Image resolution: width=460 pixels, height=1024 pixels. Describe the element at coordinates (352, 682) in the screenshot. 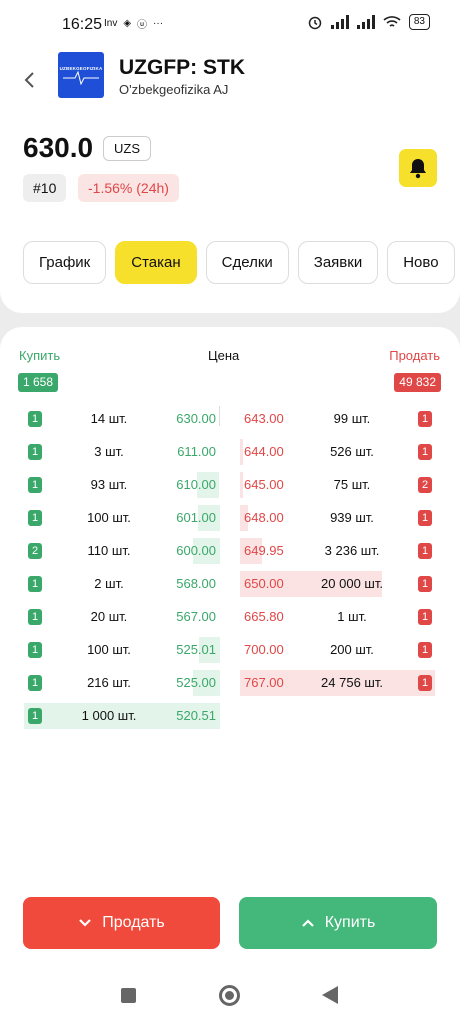

I see `ask-quantity: 24 756 шт.` at that location.